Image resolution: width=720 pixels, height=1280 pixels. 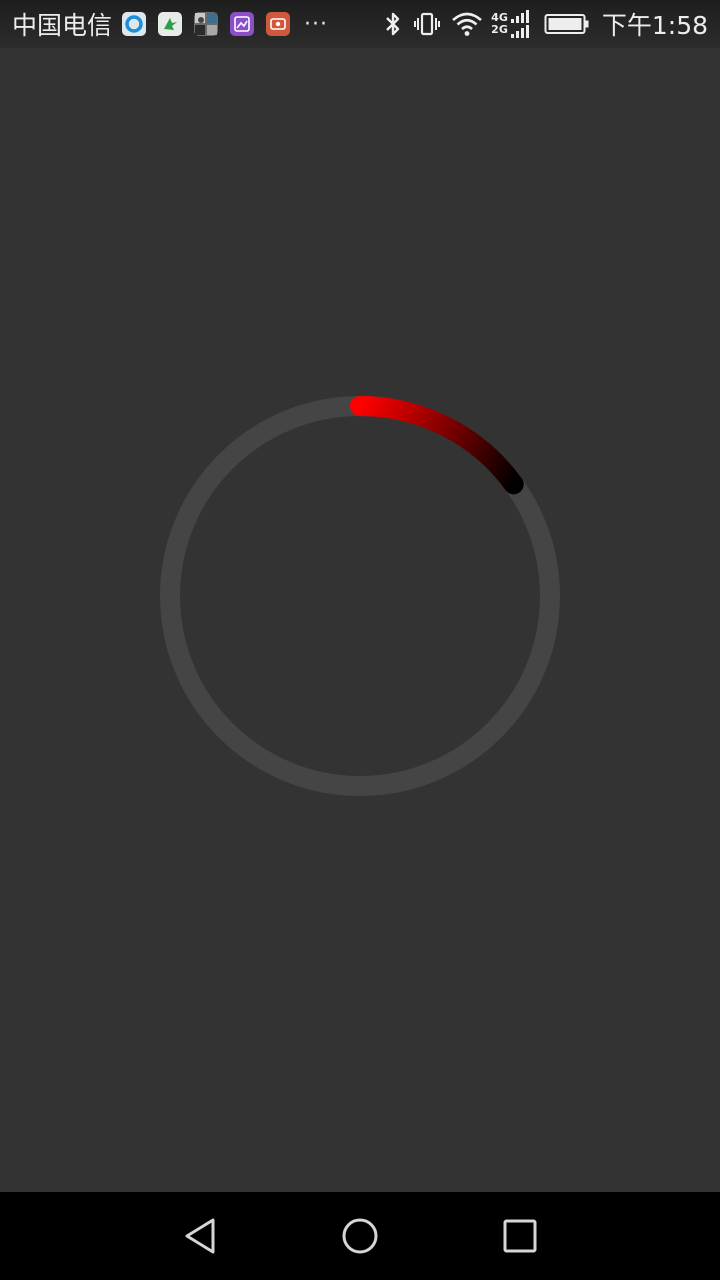 What do you see at coordinates (467, 24) in the screenshot?
I see `wifi-icon` at bounding box center [467, 24].